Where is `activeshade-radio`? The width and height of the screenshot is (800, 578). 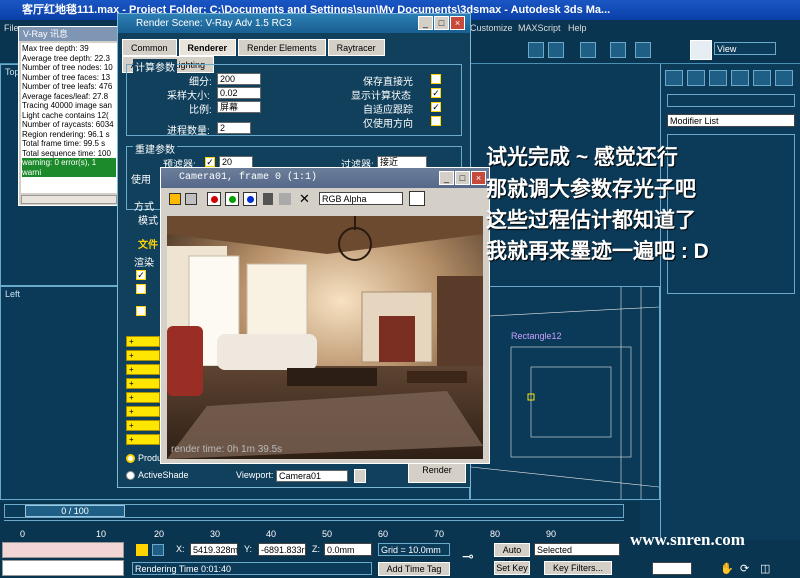 activeshade-radio is located at coordinates (130, 475).